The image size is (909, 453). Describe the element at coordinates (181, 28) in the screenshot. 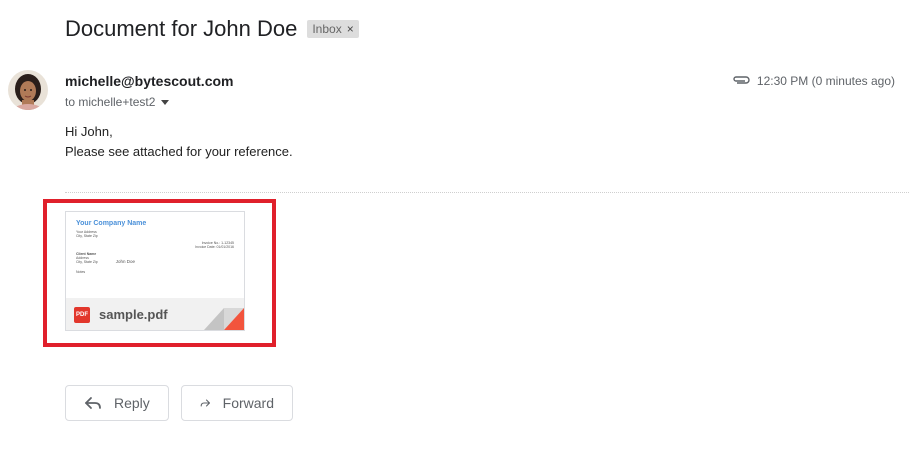

I see `email-subject: Document for John Doe` at that location.